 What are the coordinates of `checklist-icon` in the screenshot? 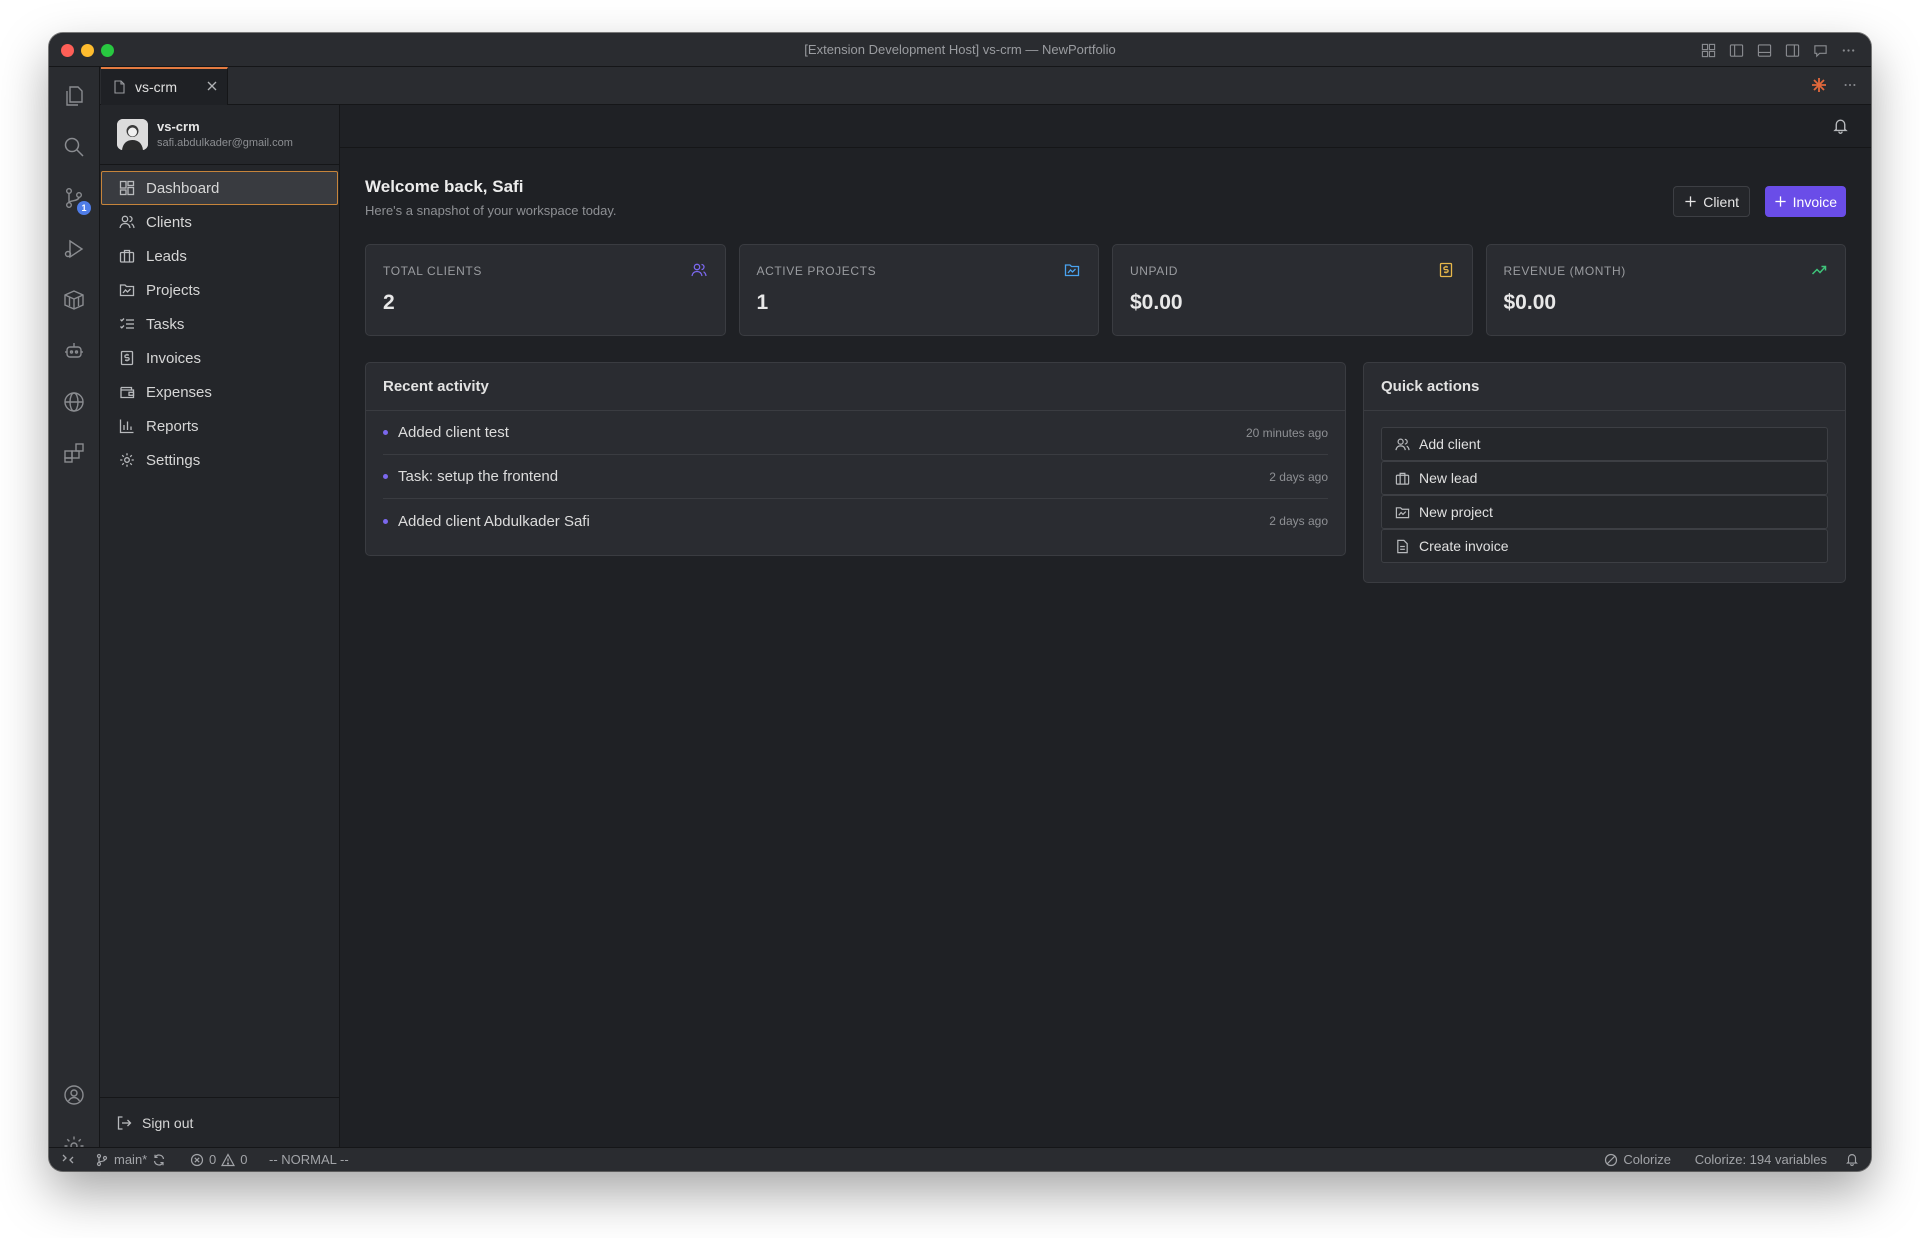 It's located at (127, 324).